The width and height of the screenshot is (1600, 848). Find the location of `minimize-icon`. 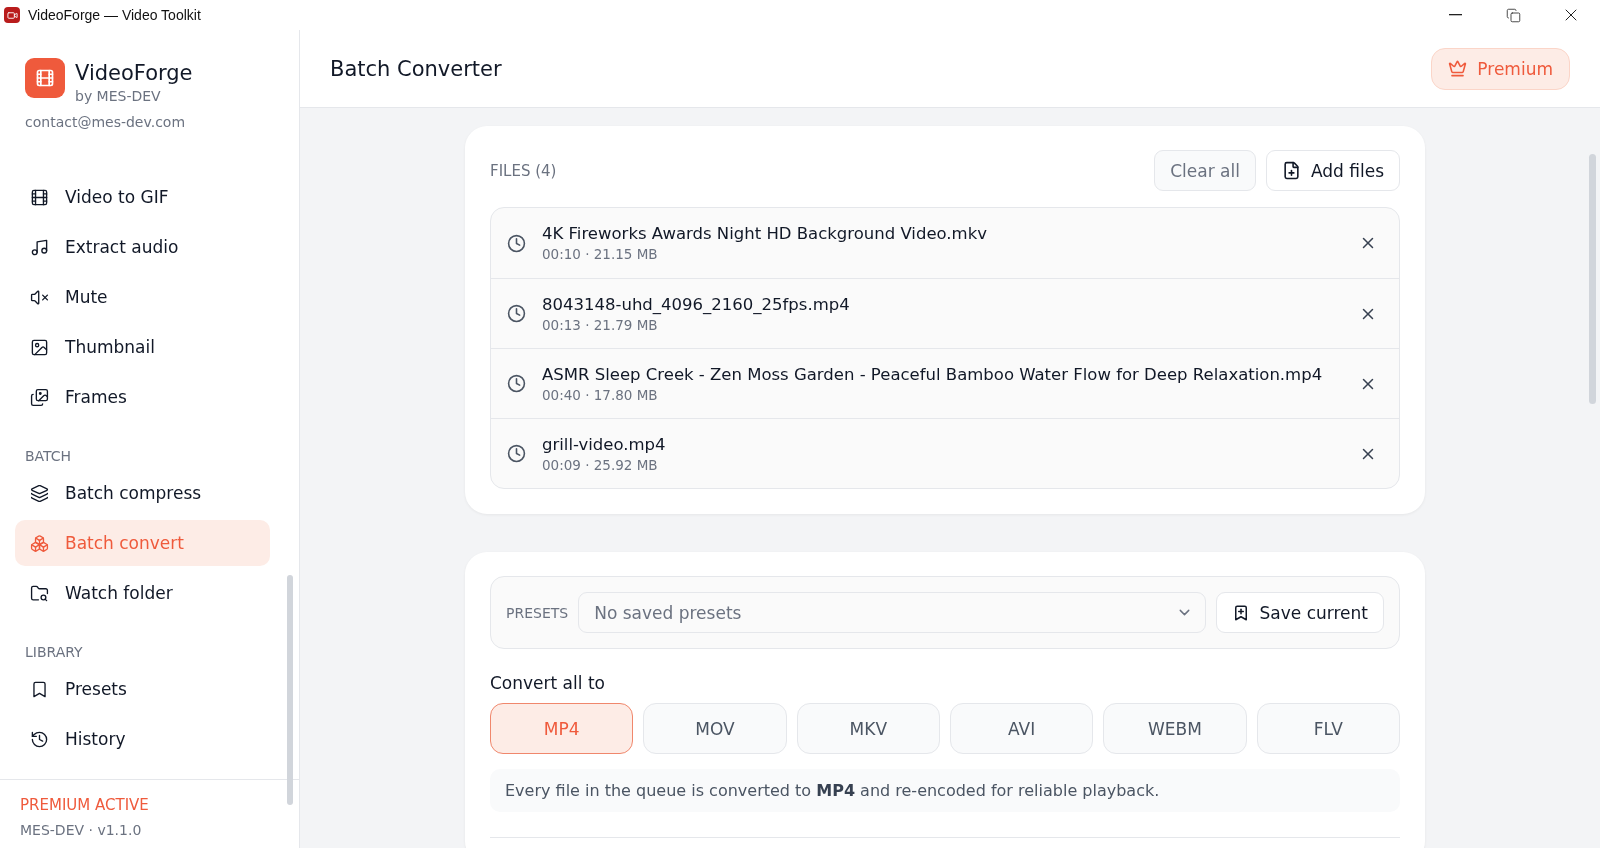

minimize-icon is located at coordinates (1455, 15).